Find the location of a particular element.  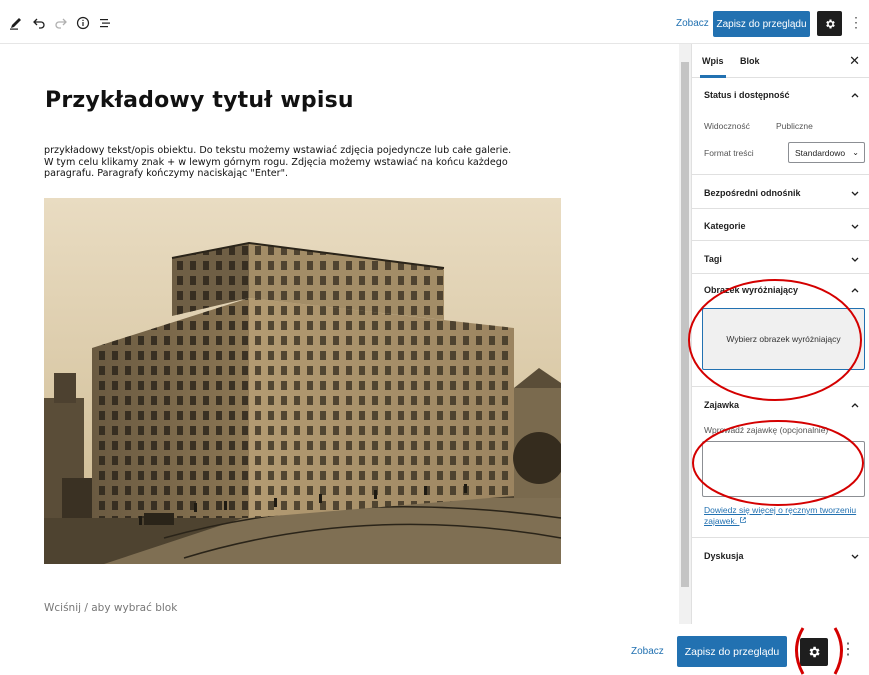

external-link-icon is located at coordinates (743, 520).